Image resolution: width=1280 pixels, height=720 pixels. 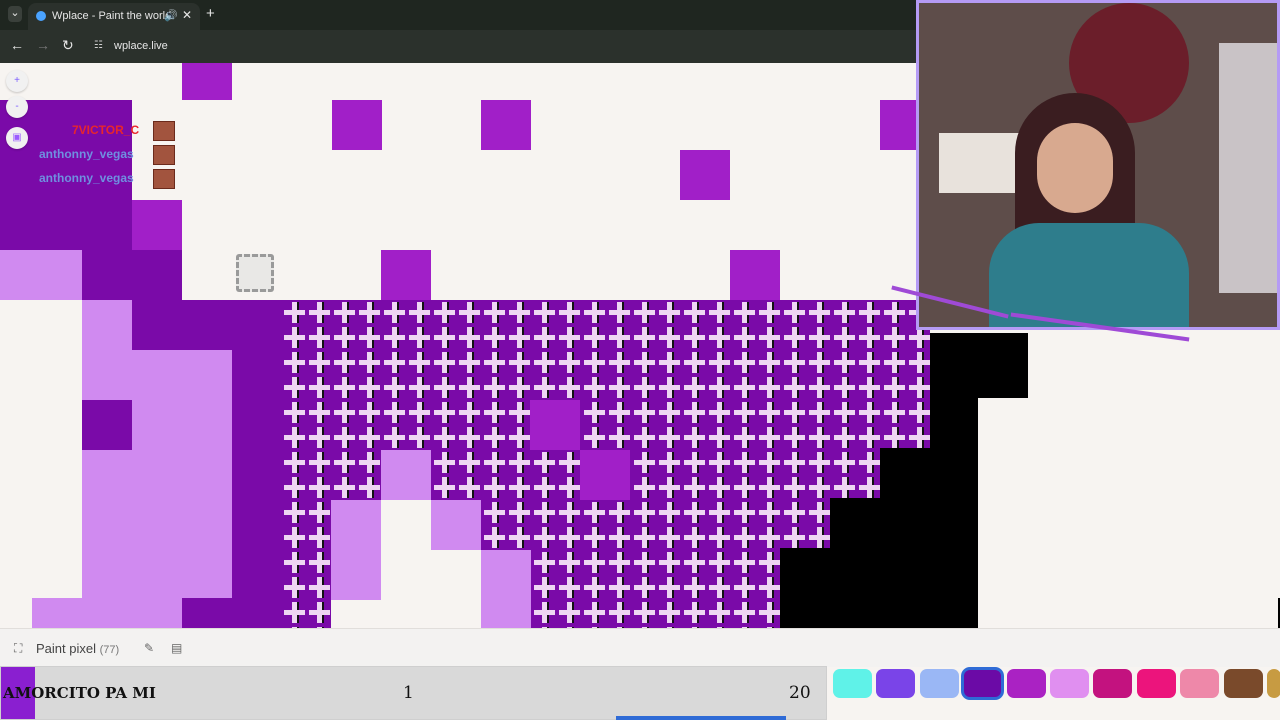 I want to click on goal-current: 1, so click(x=408, y=693).